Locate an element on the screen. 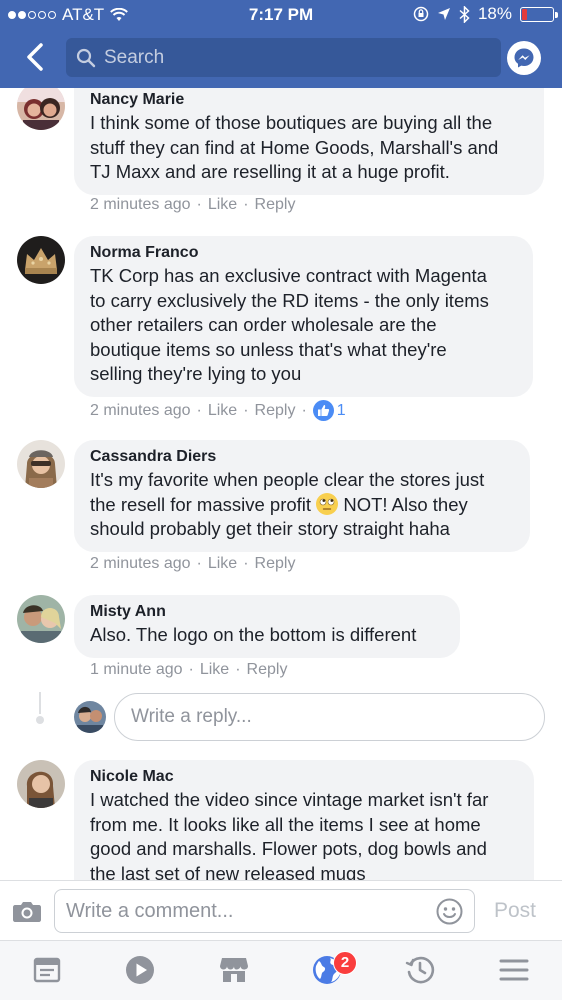 The width and height of the screenshot is (562, 1000). history-icon is located at coordinates (420, 970).